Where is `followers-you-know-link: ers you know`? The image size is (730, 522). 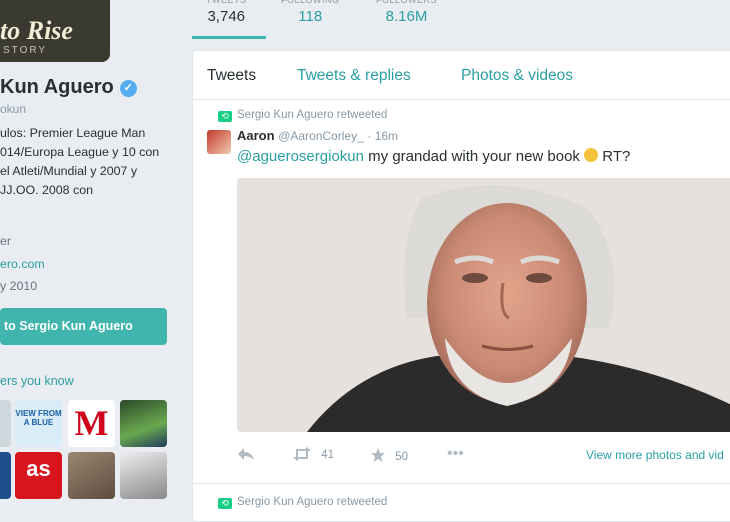
followers-you-know-link: ers you know is located at coordinates (37, 381).